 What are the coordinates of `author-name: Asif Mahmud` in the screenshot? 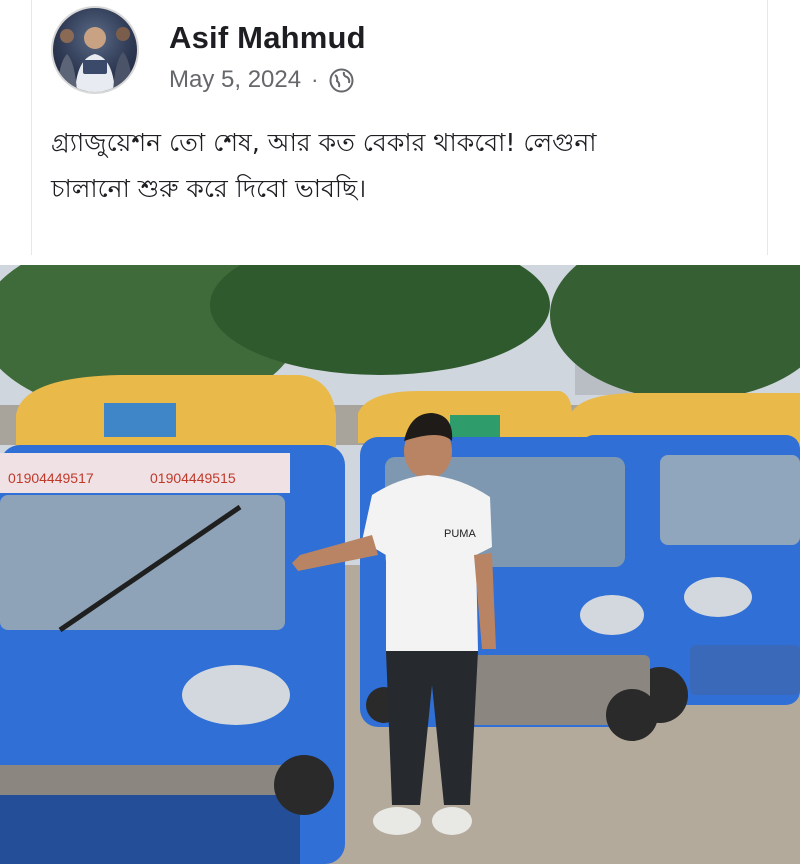 It's located at (267, 38).